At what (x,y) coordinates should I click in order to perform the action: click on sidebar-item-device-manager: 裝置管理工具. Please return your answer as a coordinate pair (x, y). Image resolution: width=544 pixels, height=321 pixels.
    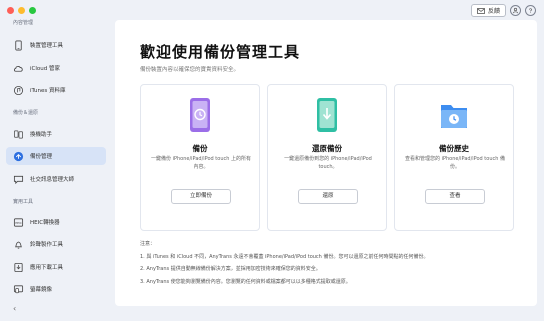
    Looking at the image, I should click on (56, 45).